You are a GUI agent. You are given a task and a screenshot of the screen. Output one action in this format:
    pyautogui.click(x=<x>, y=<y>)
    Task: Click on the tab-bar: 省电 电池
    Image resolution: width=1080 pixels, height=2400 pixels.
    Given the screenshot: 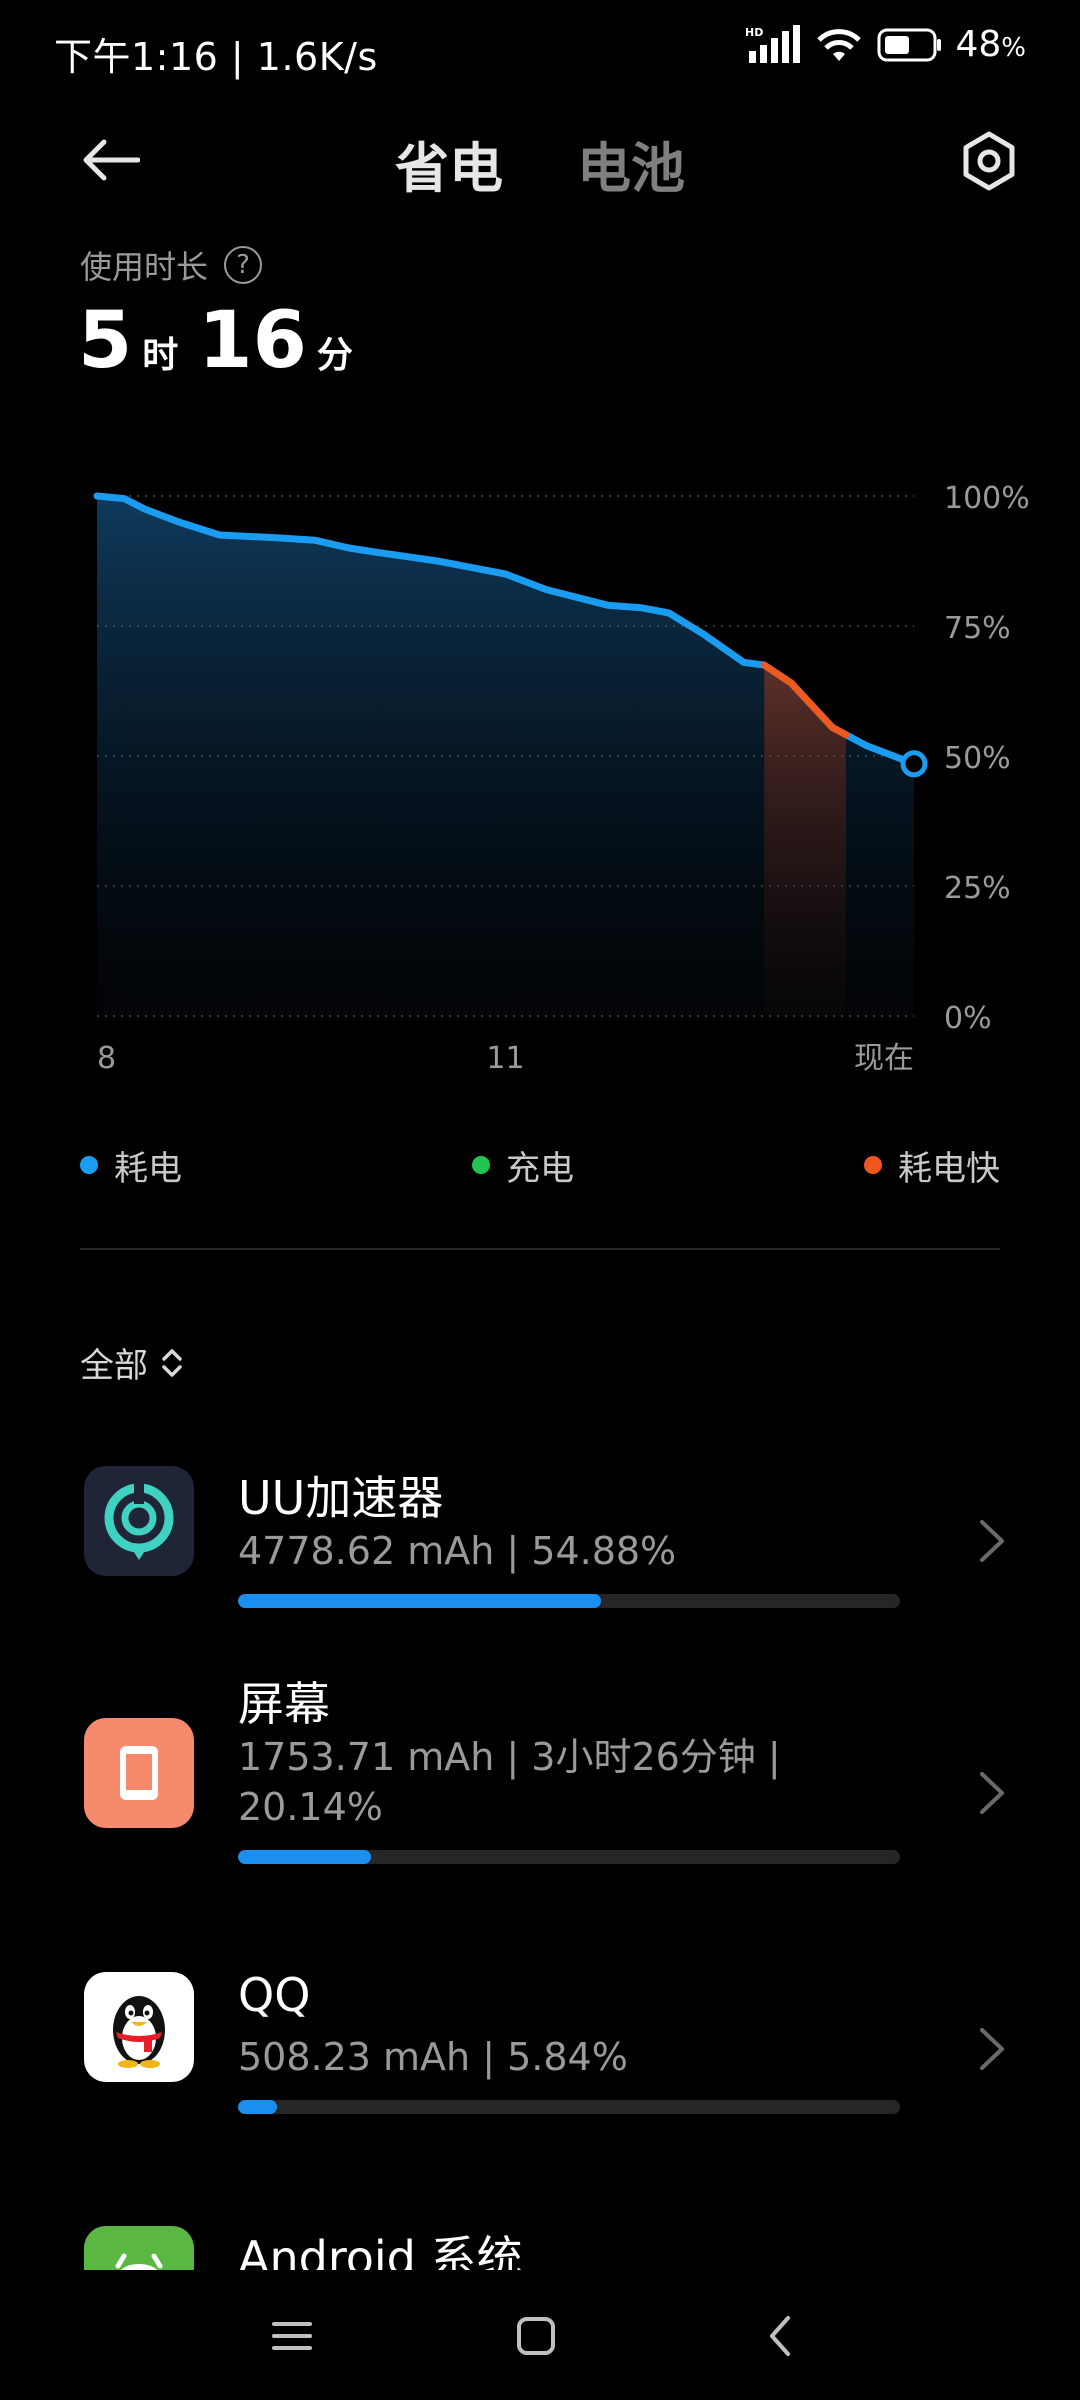 What is the action you would take?
    pyautogui.click(x=540, y=163)
    